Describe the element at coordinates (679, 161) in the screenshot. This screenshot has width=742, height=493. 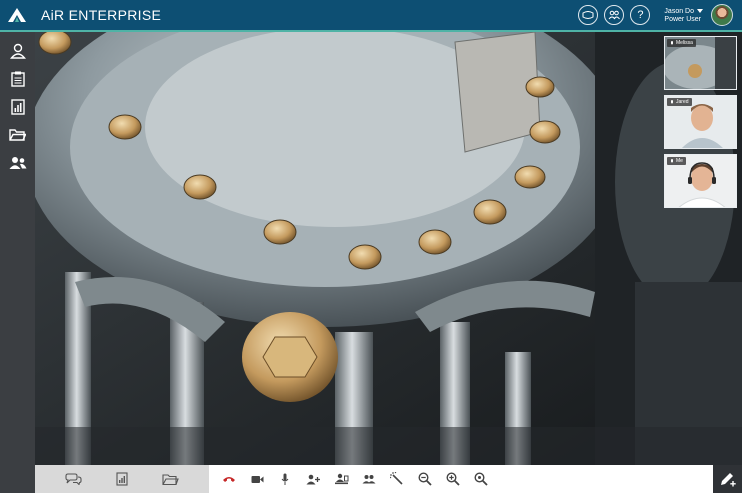
I see `participant-name: Me` at that location.